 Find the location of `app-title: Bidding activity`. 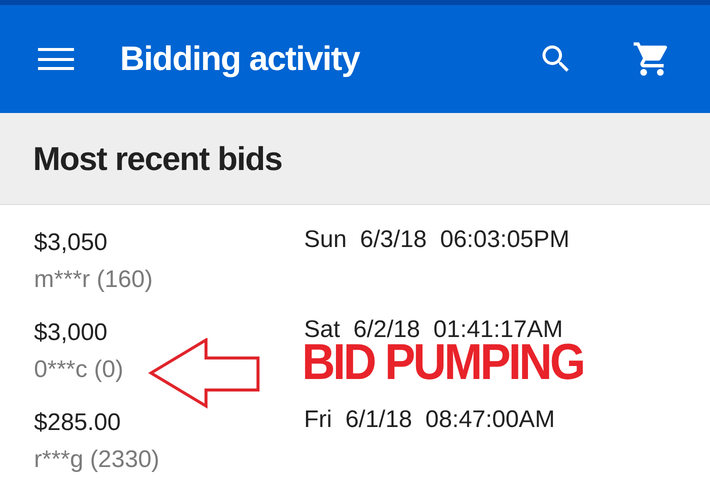

app-title: Bidding activity is located at coordinates (240, 59).